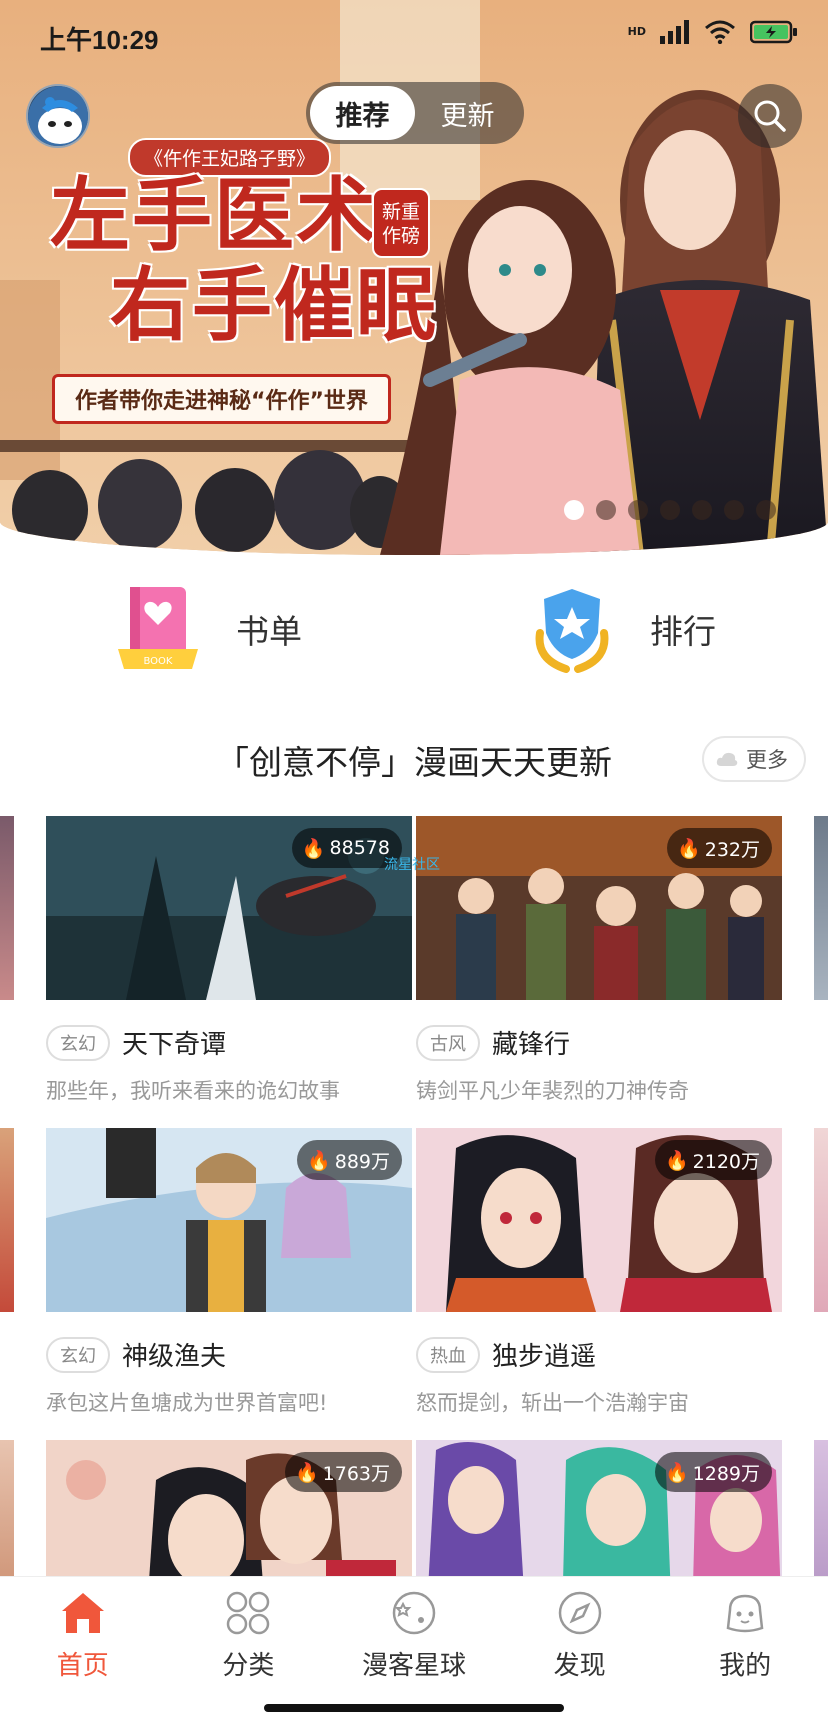 Image resolution: width=828 pixels, height=1724 pixels. I want to click on popularity-count: 88578, so click(359, 848).